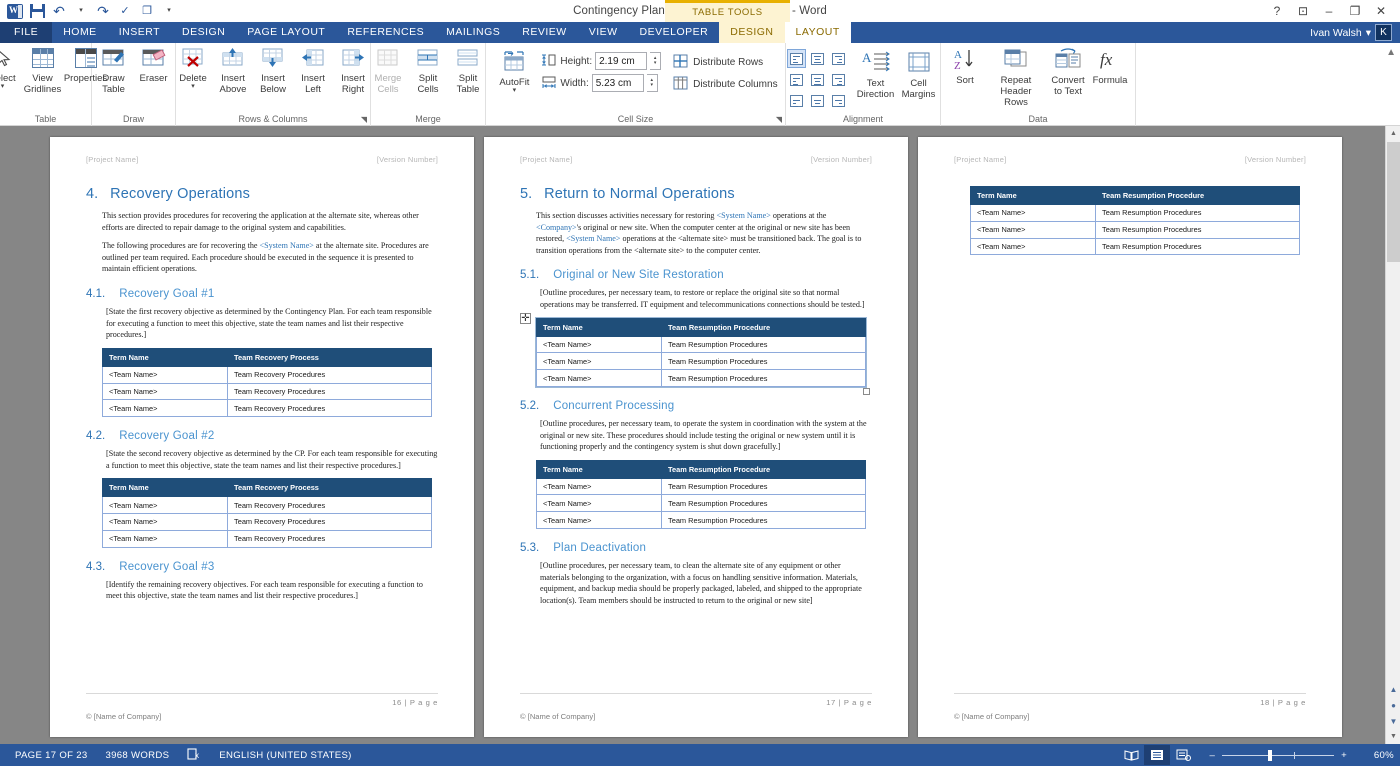 This screenshot has height=766, width=1400. Describe the element at coordinates (965, 67) in the screenshot. I see `sort-button: A Z Sort` at that location.